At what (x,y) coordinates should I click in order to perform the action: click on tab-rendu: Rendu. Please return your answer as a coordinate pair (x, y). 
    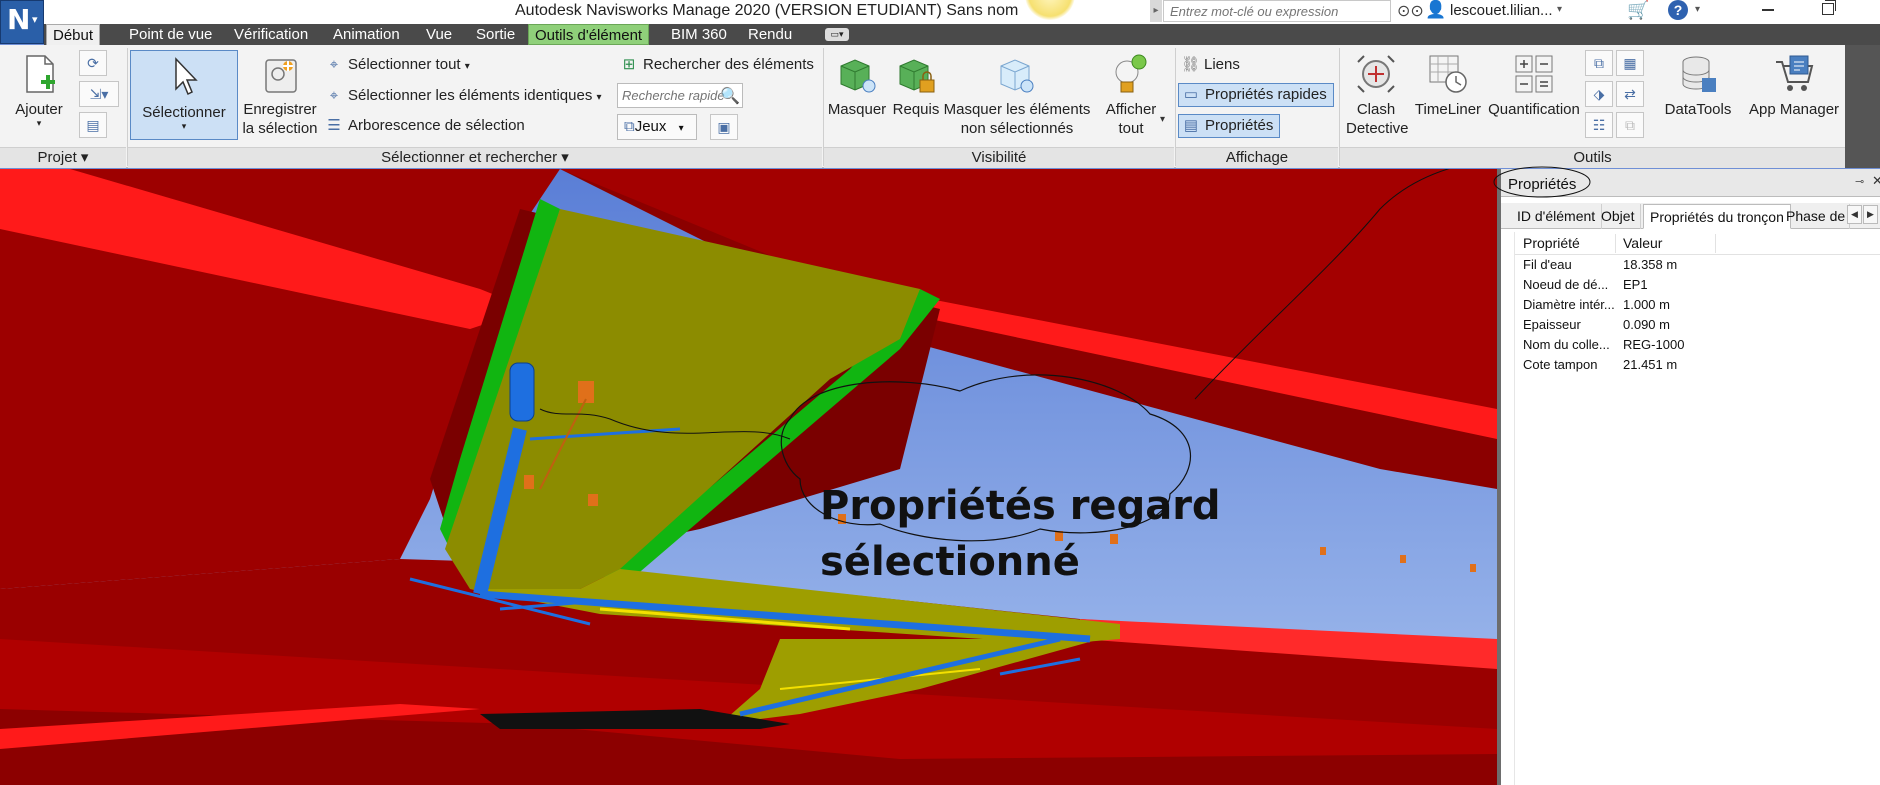
    Looking at the image, I should click on (770, 34).